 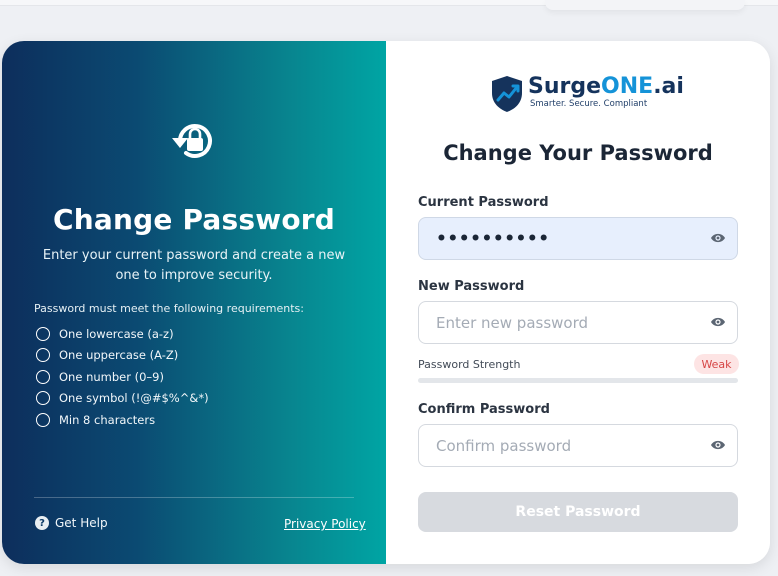 What do you see at coordinates (134, 398) in the screenshot?
I see `requirement-label: One symbol (!@#$%^&*)` at bounding box center [134, 398].